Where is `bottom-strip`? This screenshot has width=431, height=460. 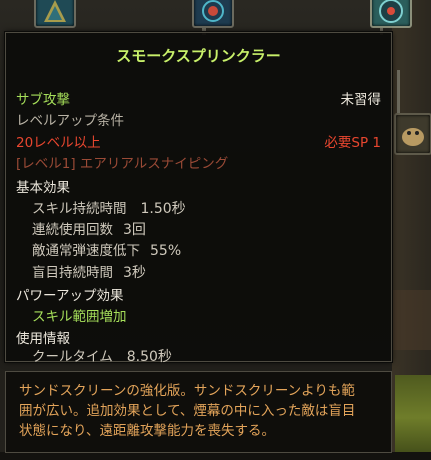
bottom-strip is located at coordinates (215, 456).